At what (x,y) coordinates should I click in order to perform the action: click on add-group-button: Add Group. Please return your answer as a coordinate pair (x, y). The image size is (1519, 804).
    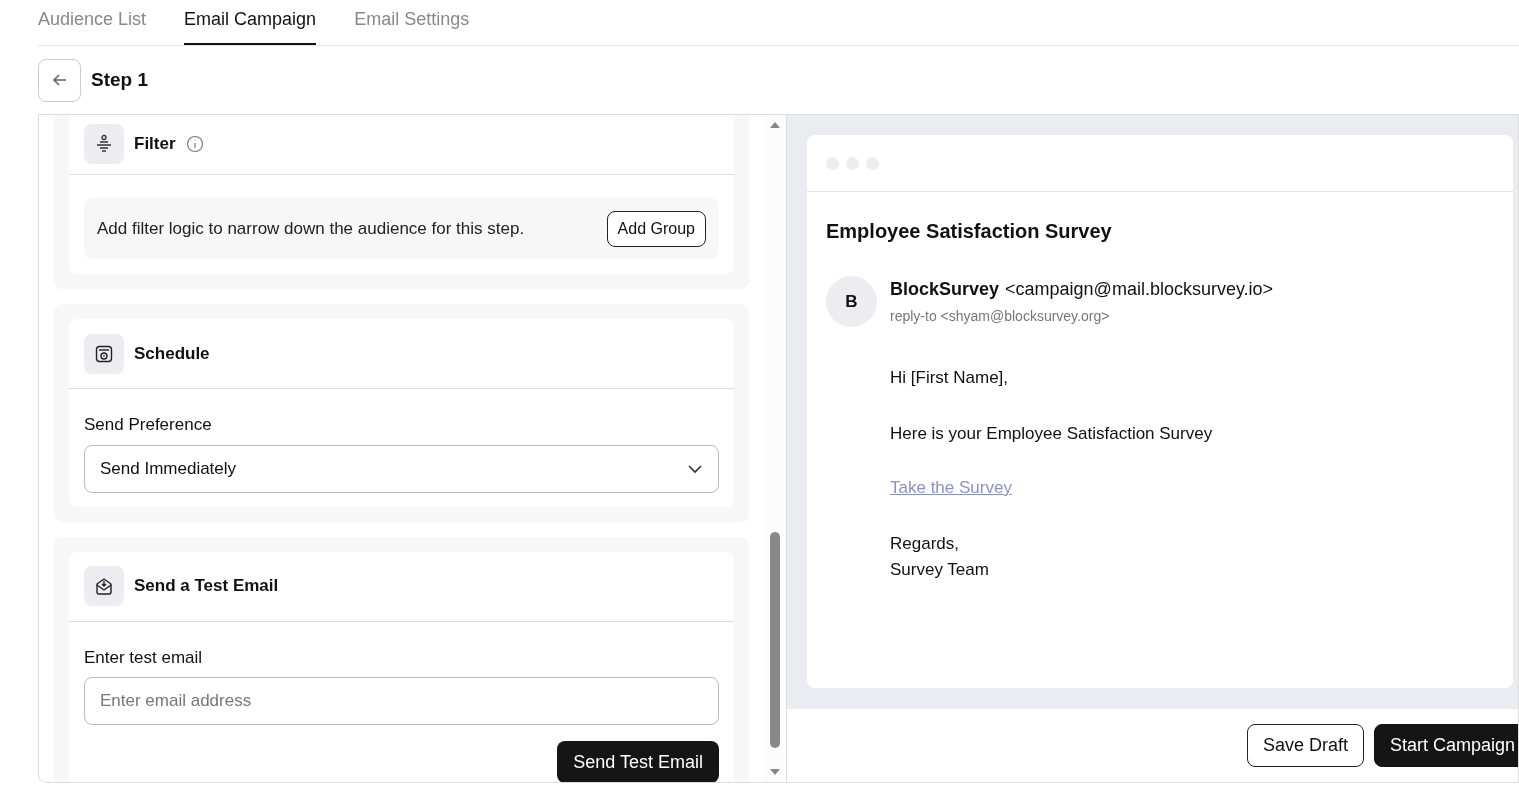
    Looking at the image, I should click on (656, 228).